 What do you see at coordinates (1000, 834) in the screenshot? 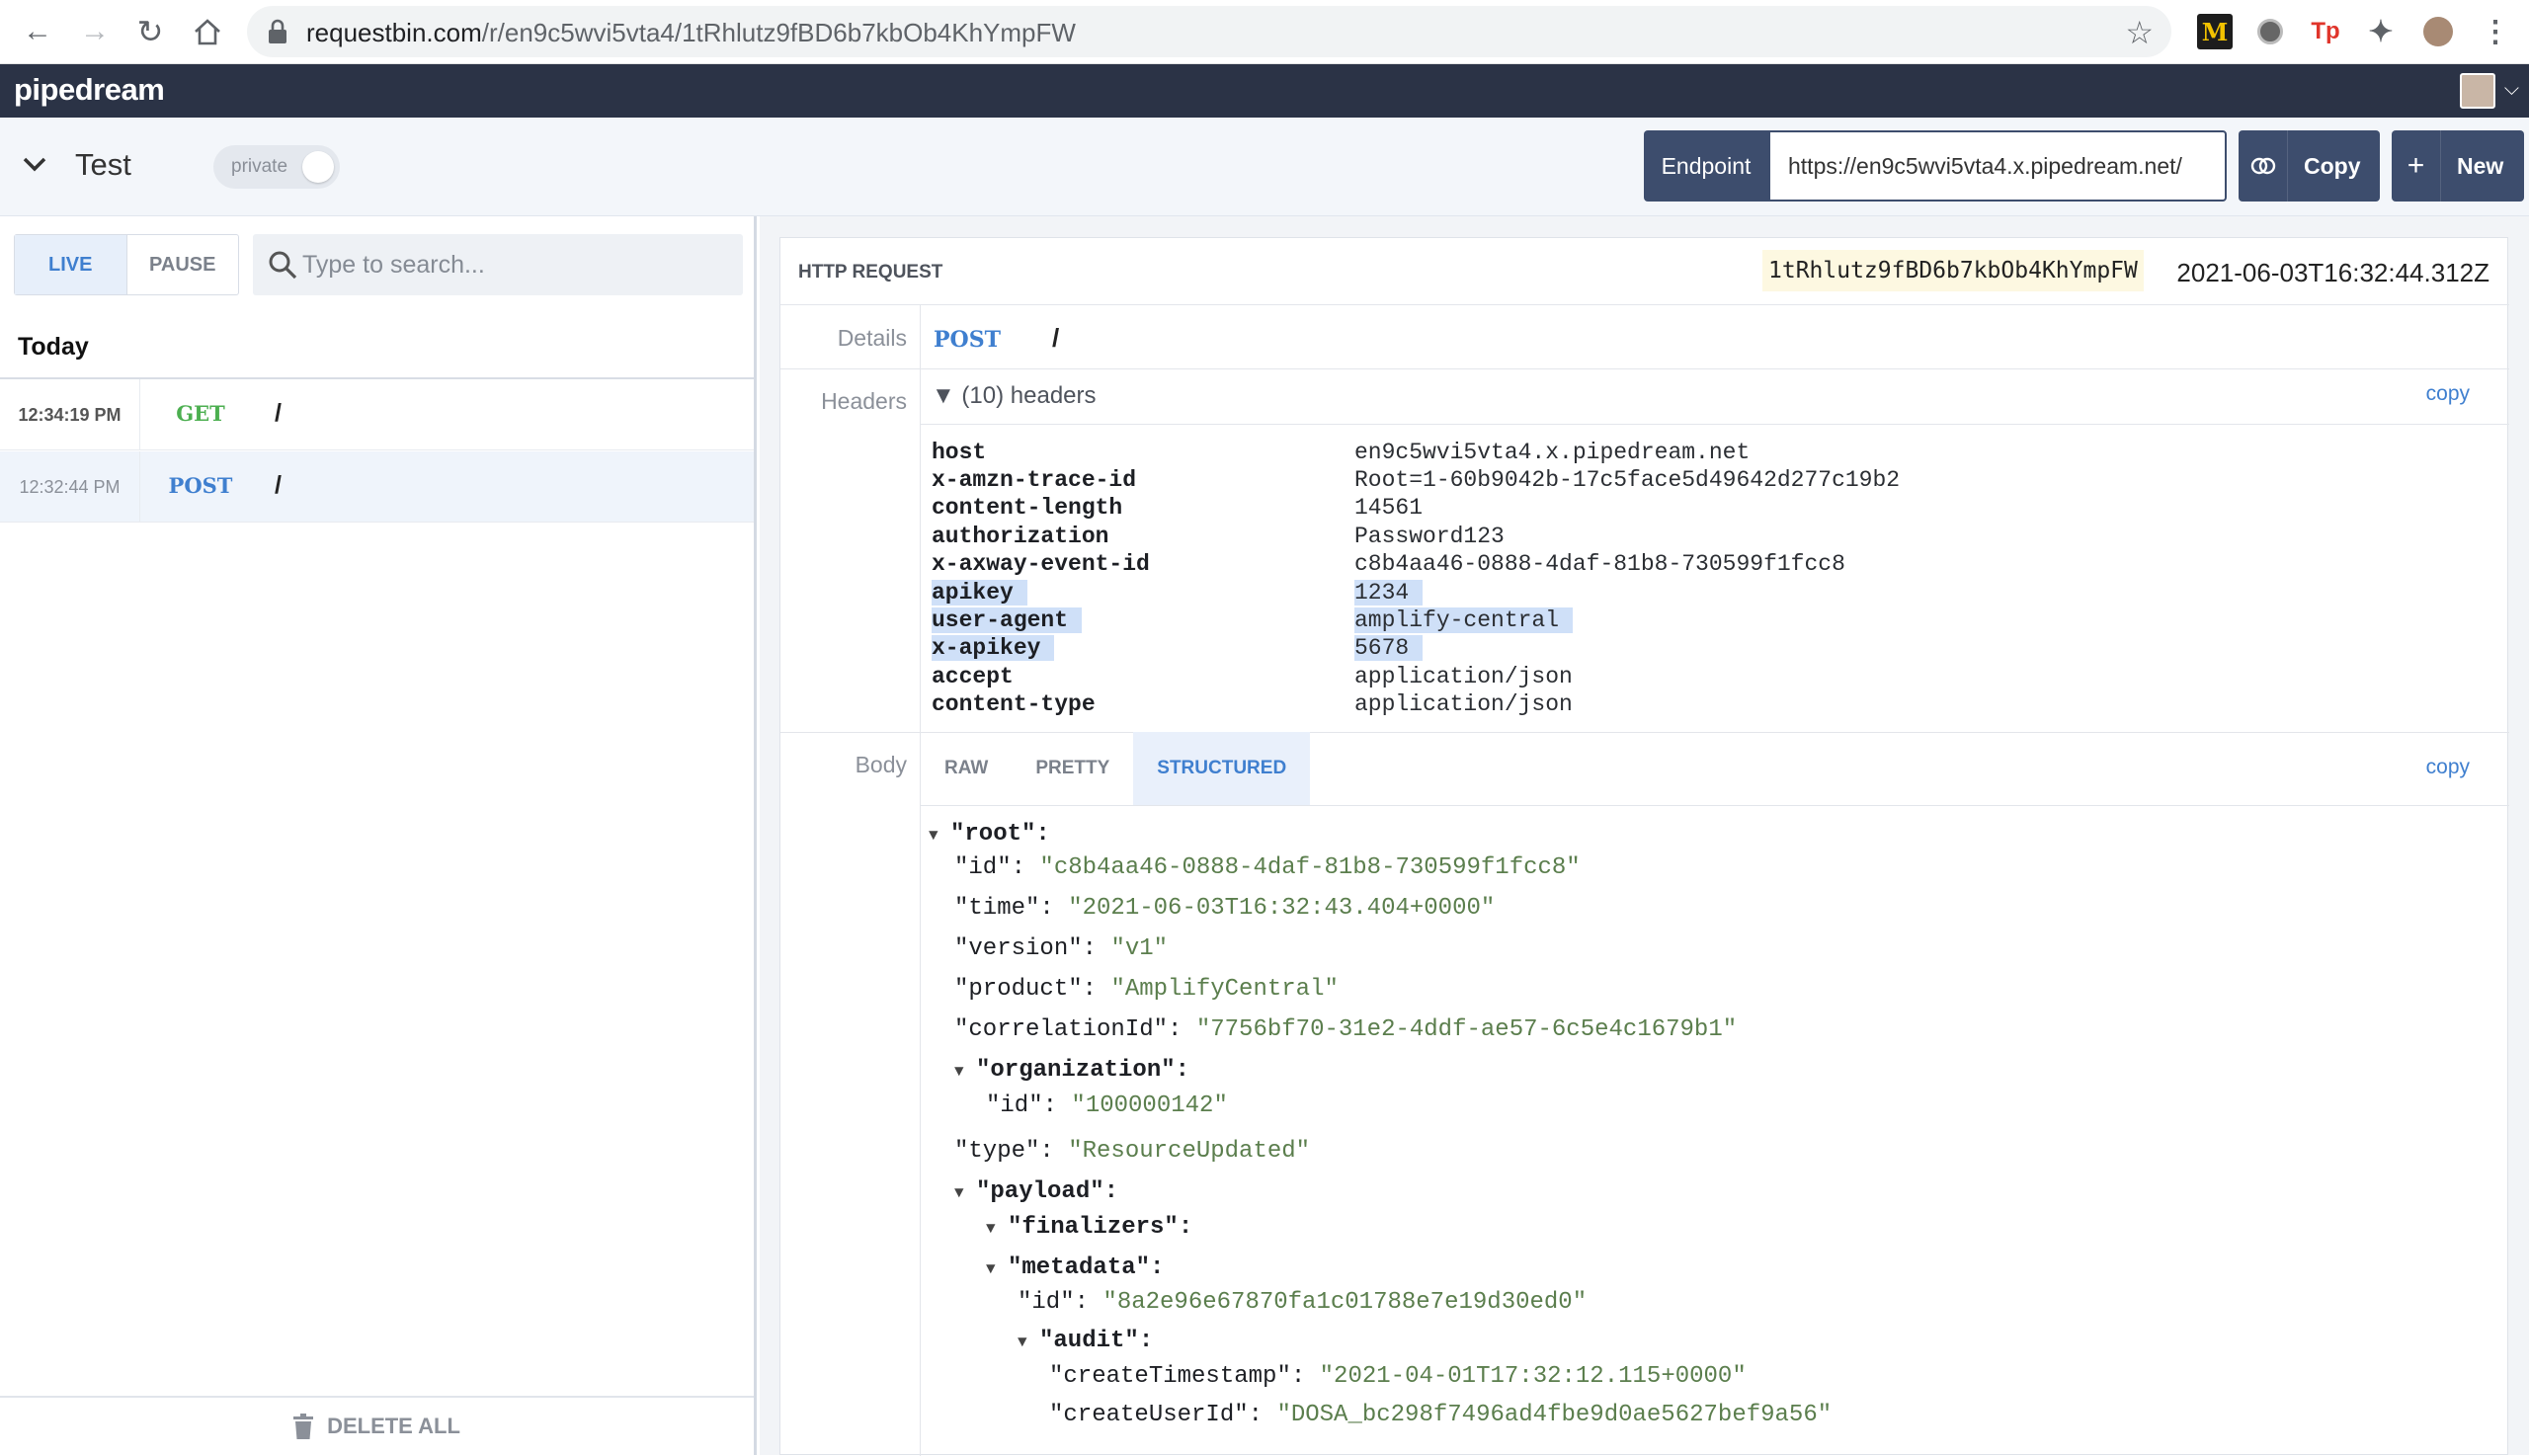
I see `json-key: "root":` at bounding box center [1000, 834].